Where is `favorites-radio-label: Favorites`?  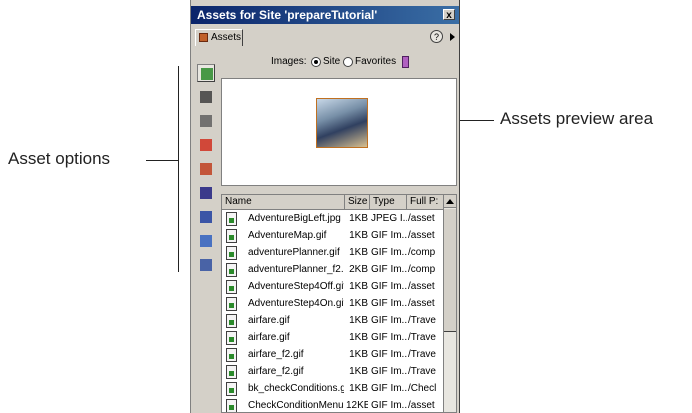 favorites-radio-label: Favorites is located at coordinates (376, 61).